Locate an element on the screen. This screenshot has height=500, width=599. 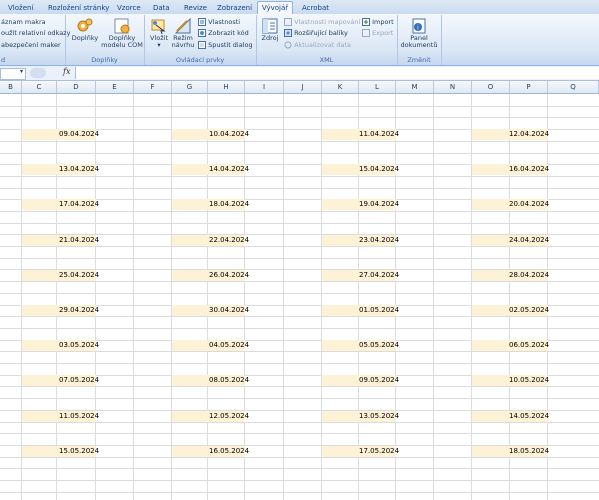
date-cell: 01.05.2024 is located at coordinates (360, 310).